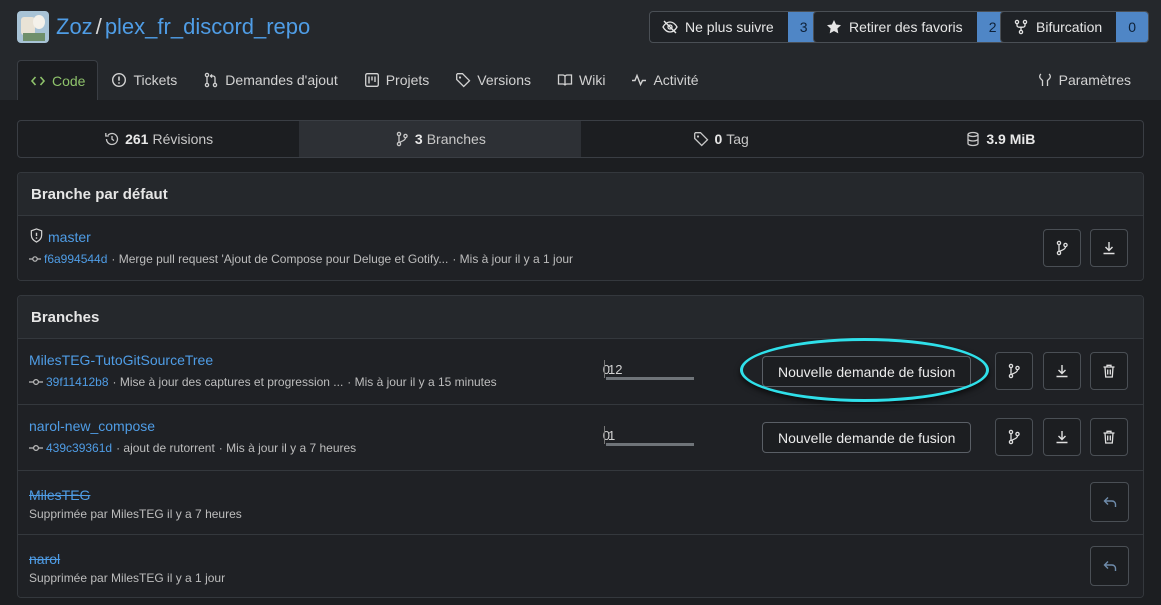 This screenshot has height=605, width=1161. I want to click on tab-settings: Paramètres, so click(1084, 80).